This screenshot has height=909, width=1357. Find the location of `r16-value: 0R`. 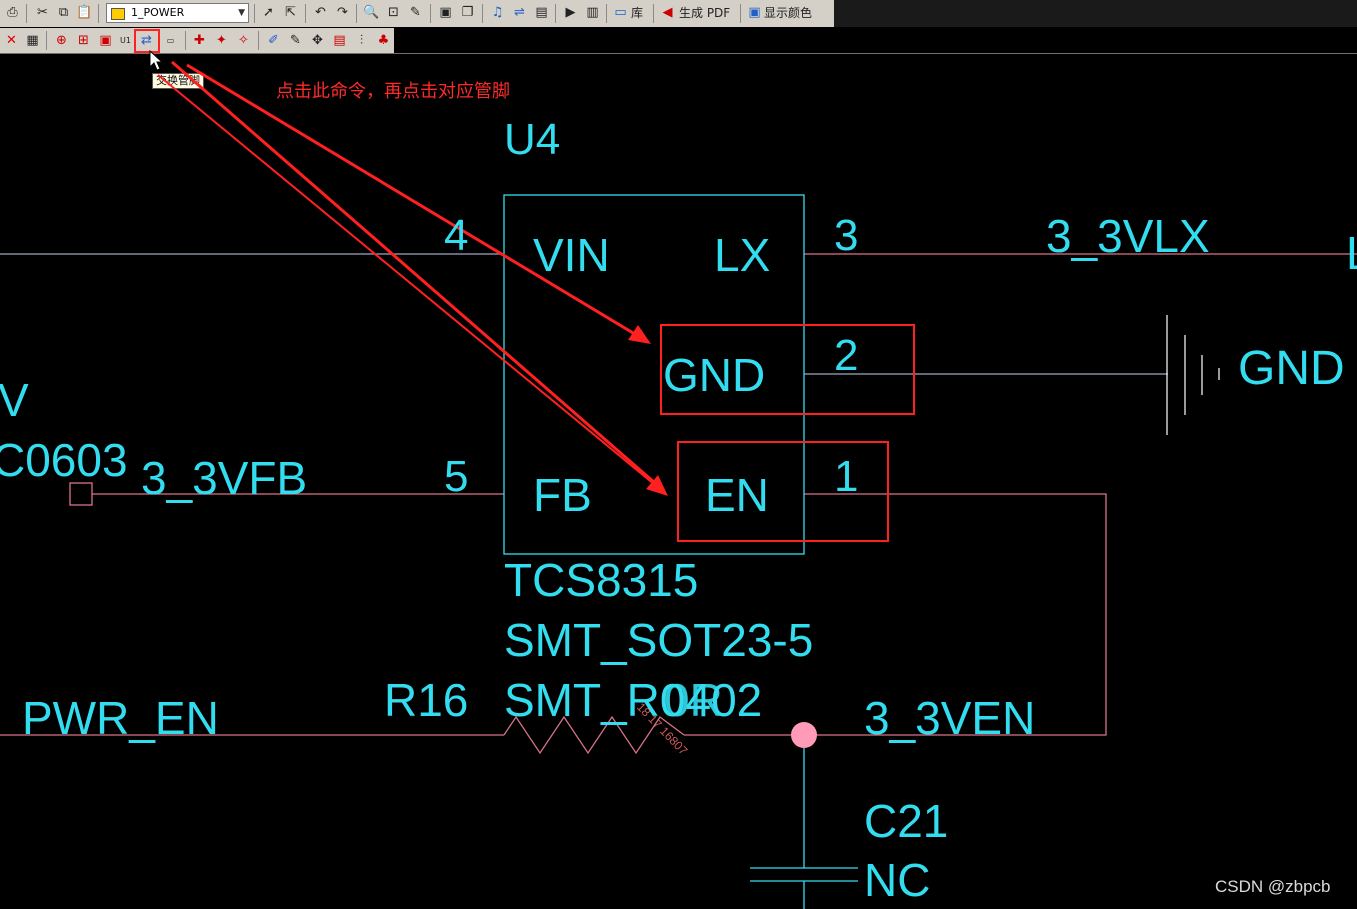

r16-value: 0R is located at coordinates (693, 700).